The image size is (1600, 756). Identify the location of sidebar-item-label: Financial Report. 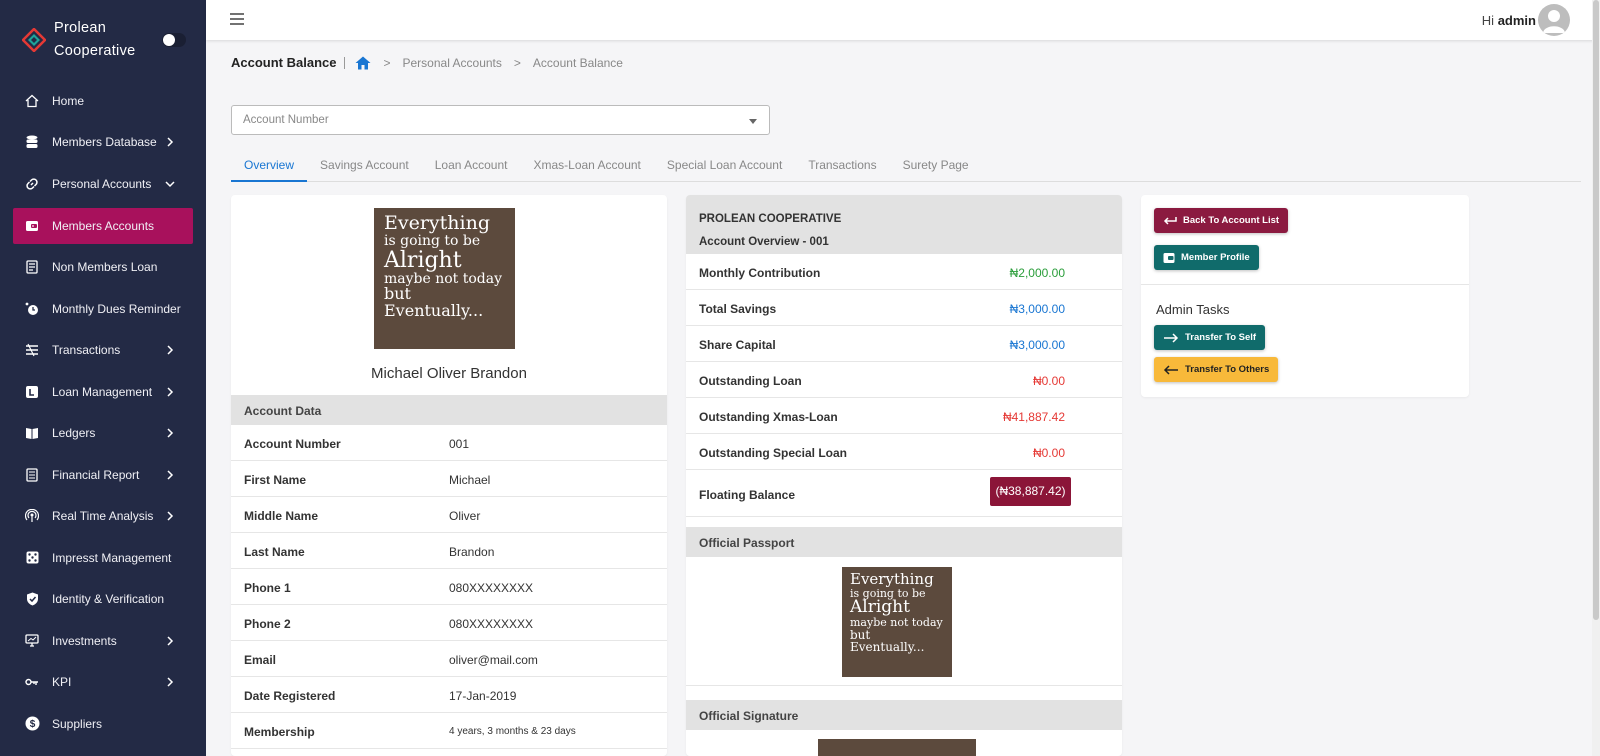
(96, 474).